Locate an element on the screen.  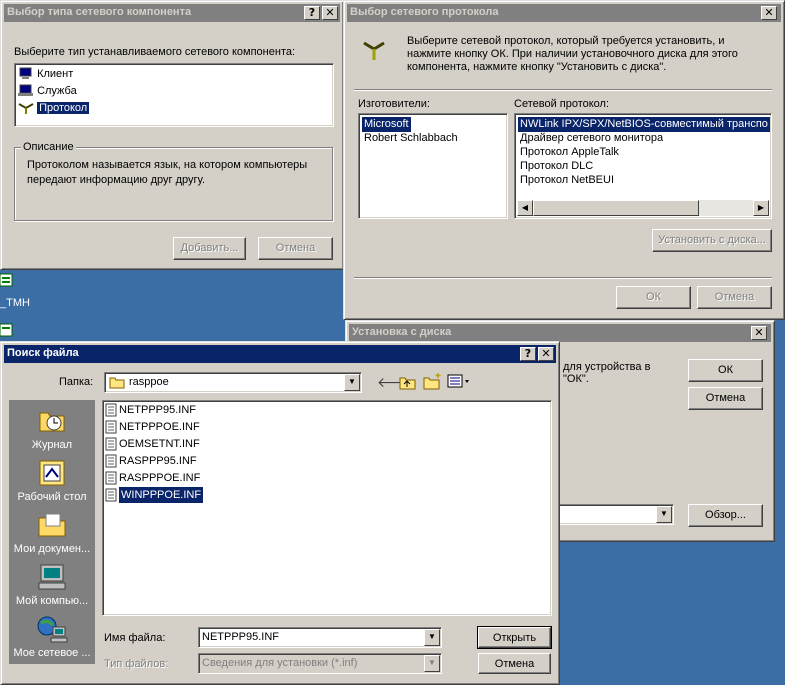
my-computer-icon is located at coordinates (52, 577).